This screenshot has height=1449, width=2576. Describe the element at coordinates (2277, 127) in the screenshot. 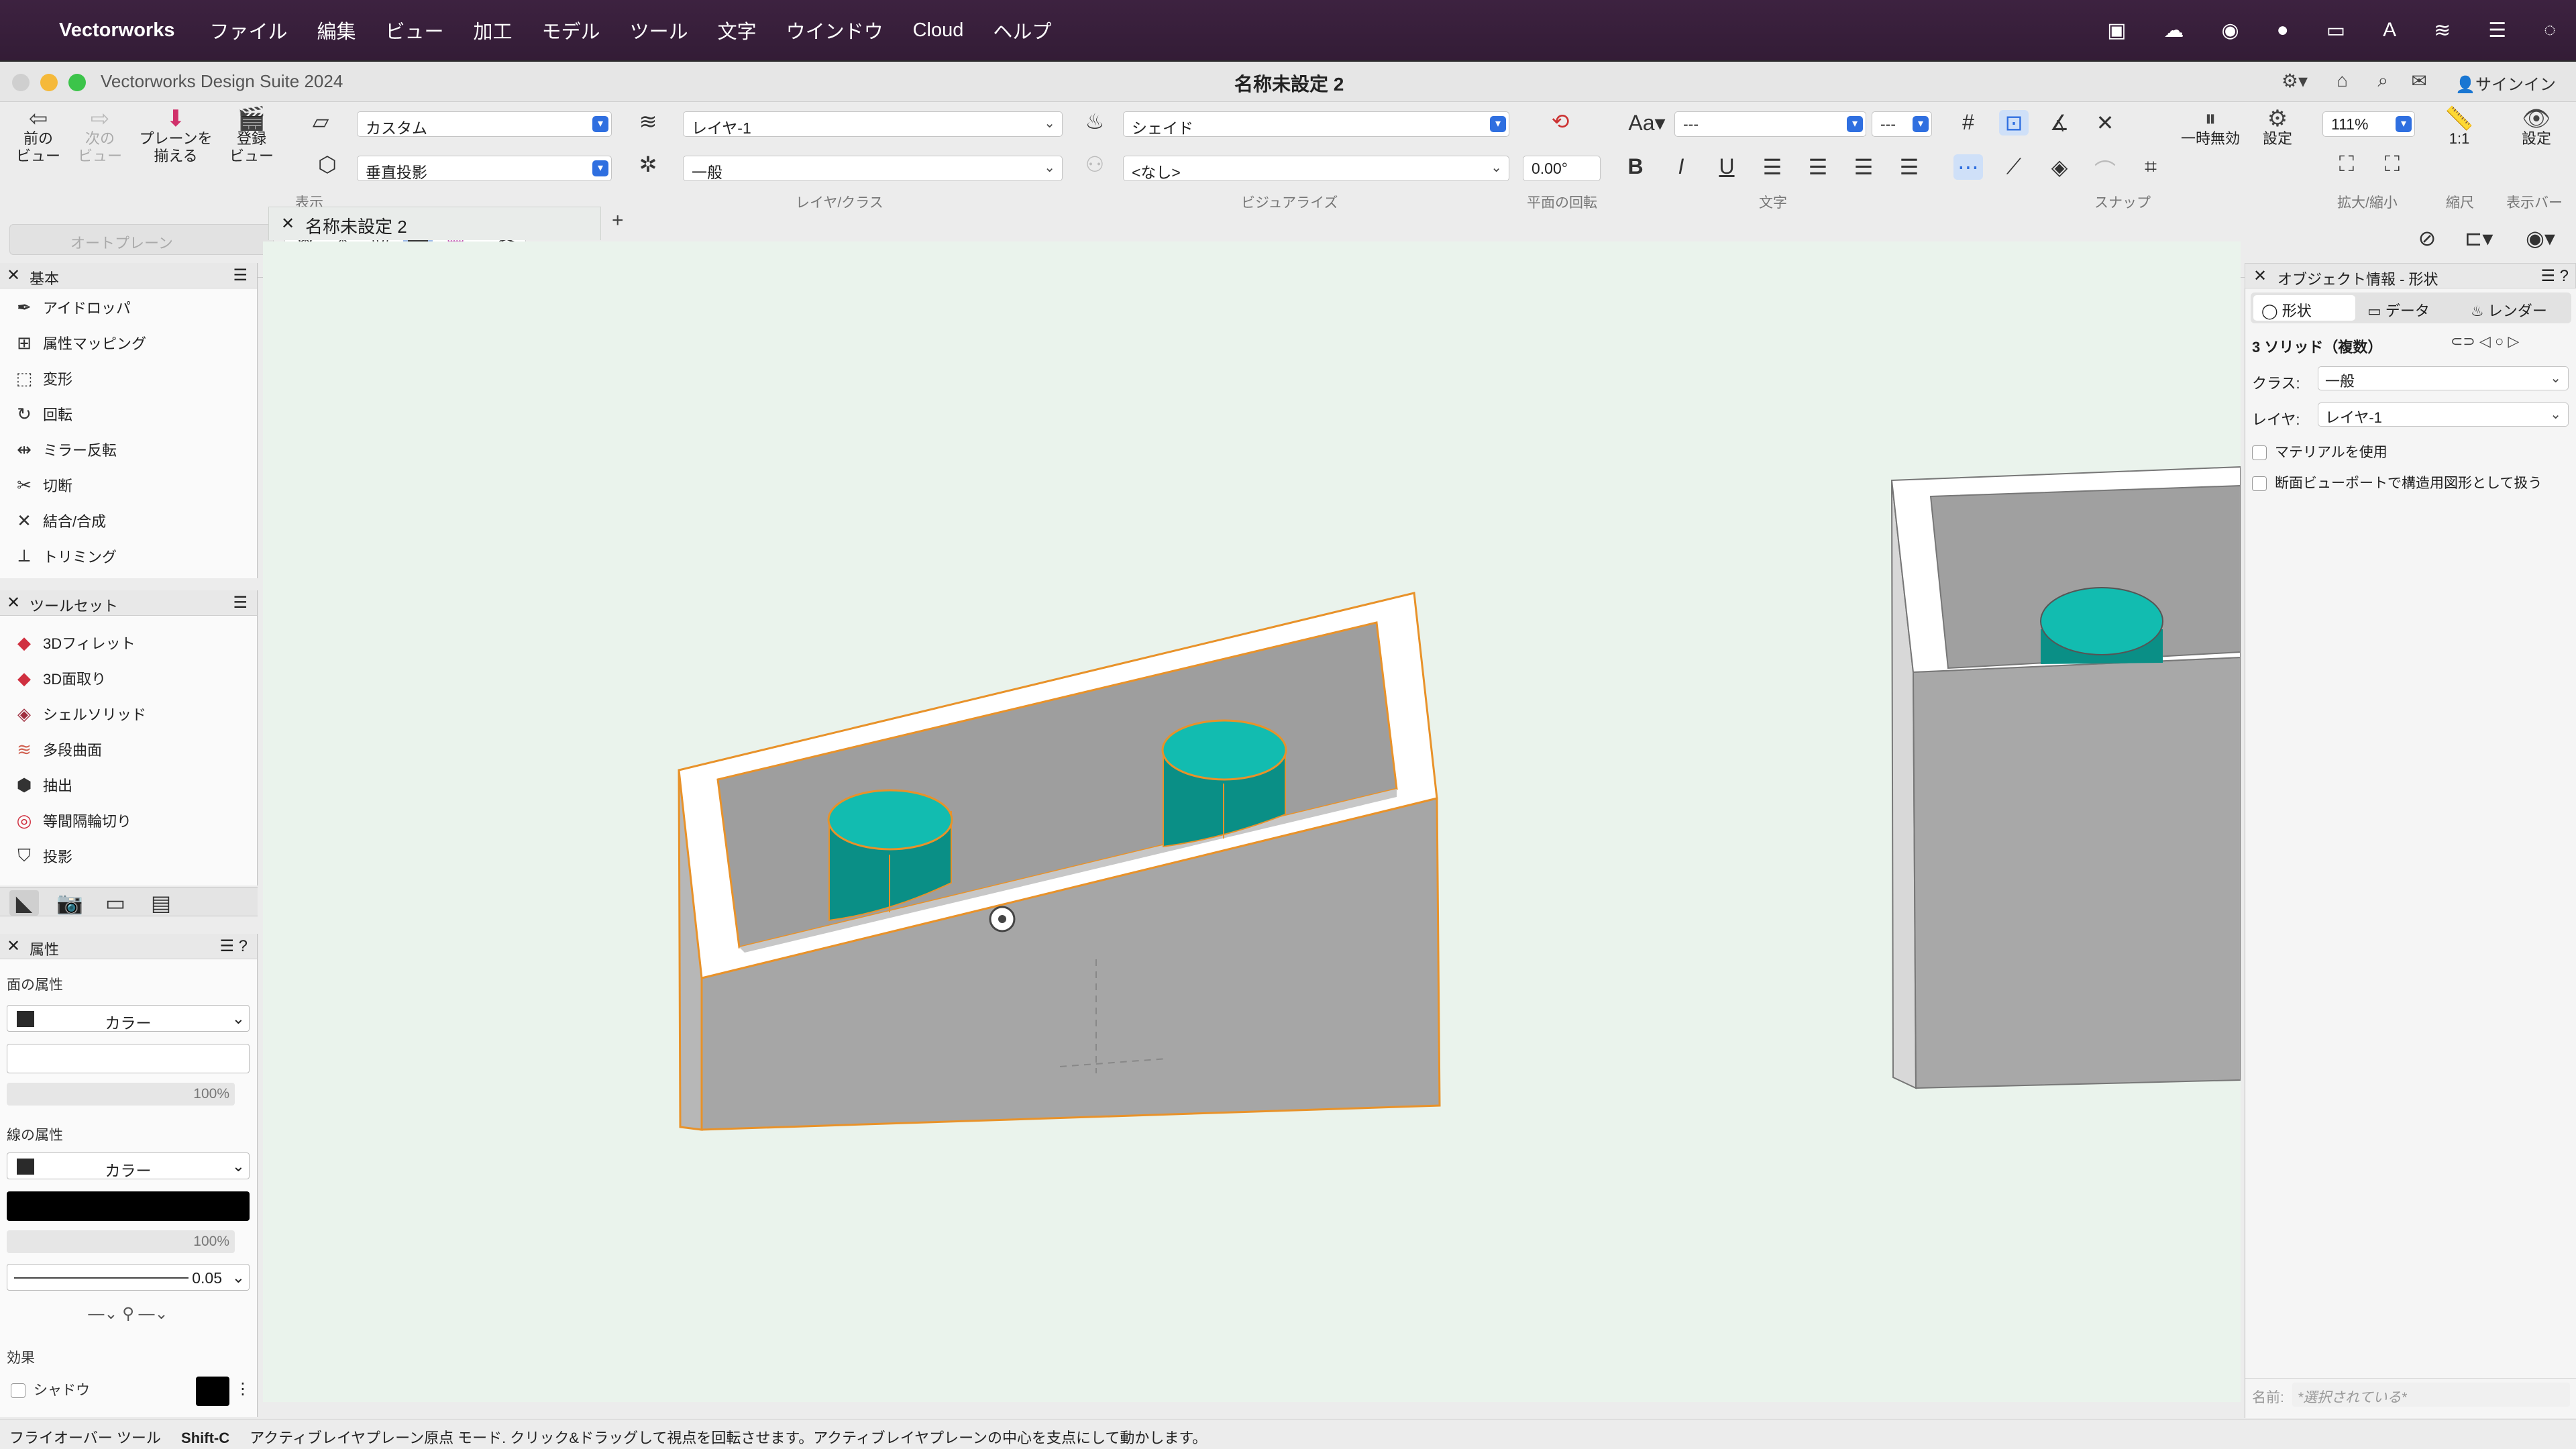

I see `snap-settings-button: ⚙ 設定` at that location.